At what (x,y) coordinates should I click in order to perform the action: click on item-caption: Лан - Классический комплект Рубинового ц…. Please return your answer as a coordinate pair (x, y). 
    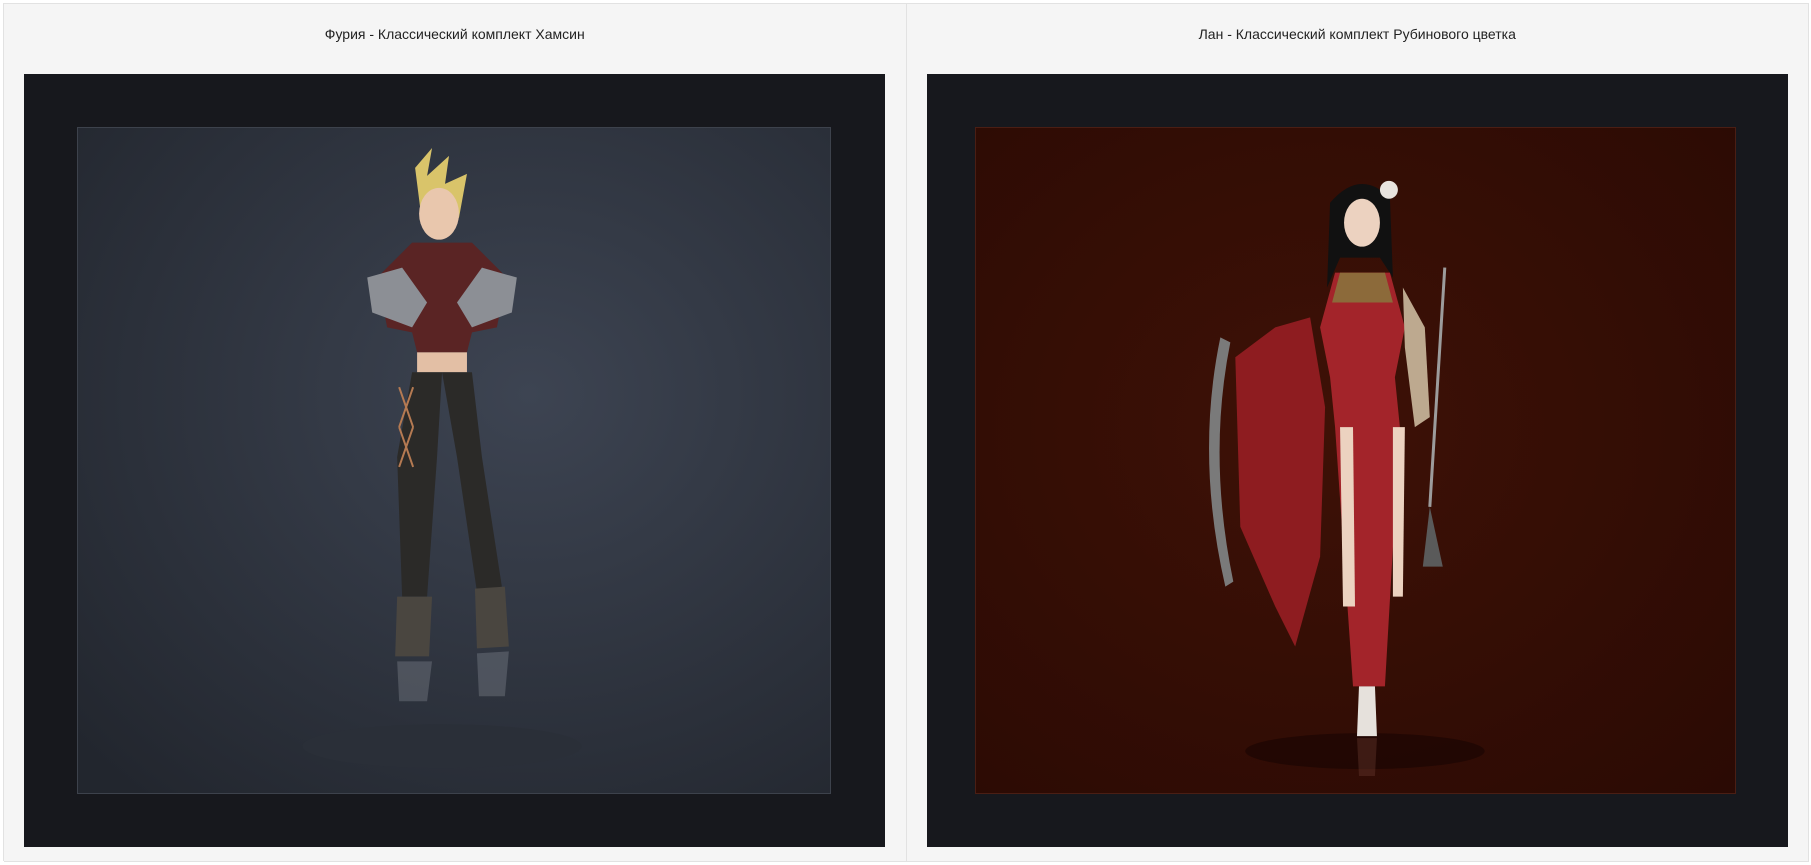
    Looking at the image, I should click on (1357, 34).